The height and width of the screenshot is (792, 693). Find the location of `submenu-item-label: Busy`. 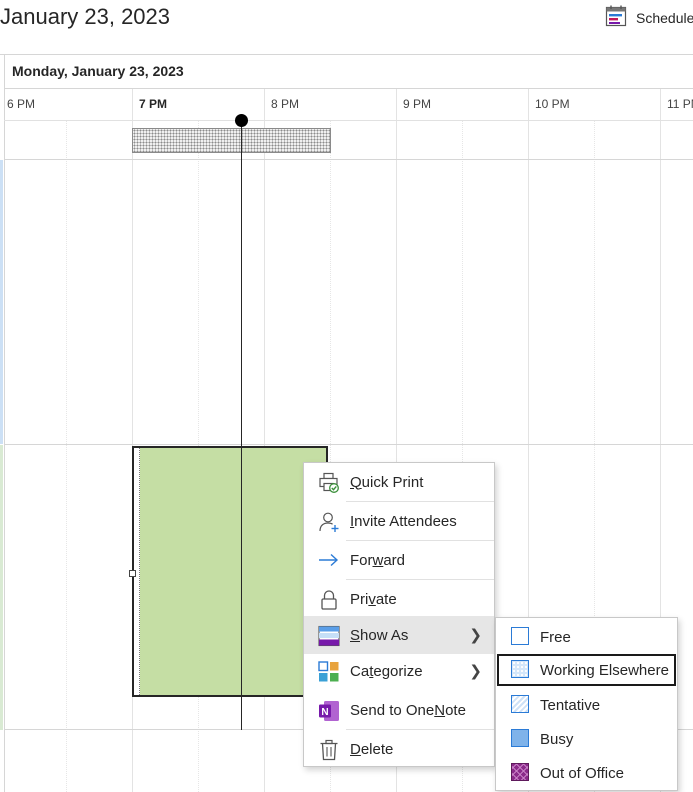

submenu-item-label: Busy is located at coordinates (557, 739).